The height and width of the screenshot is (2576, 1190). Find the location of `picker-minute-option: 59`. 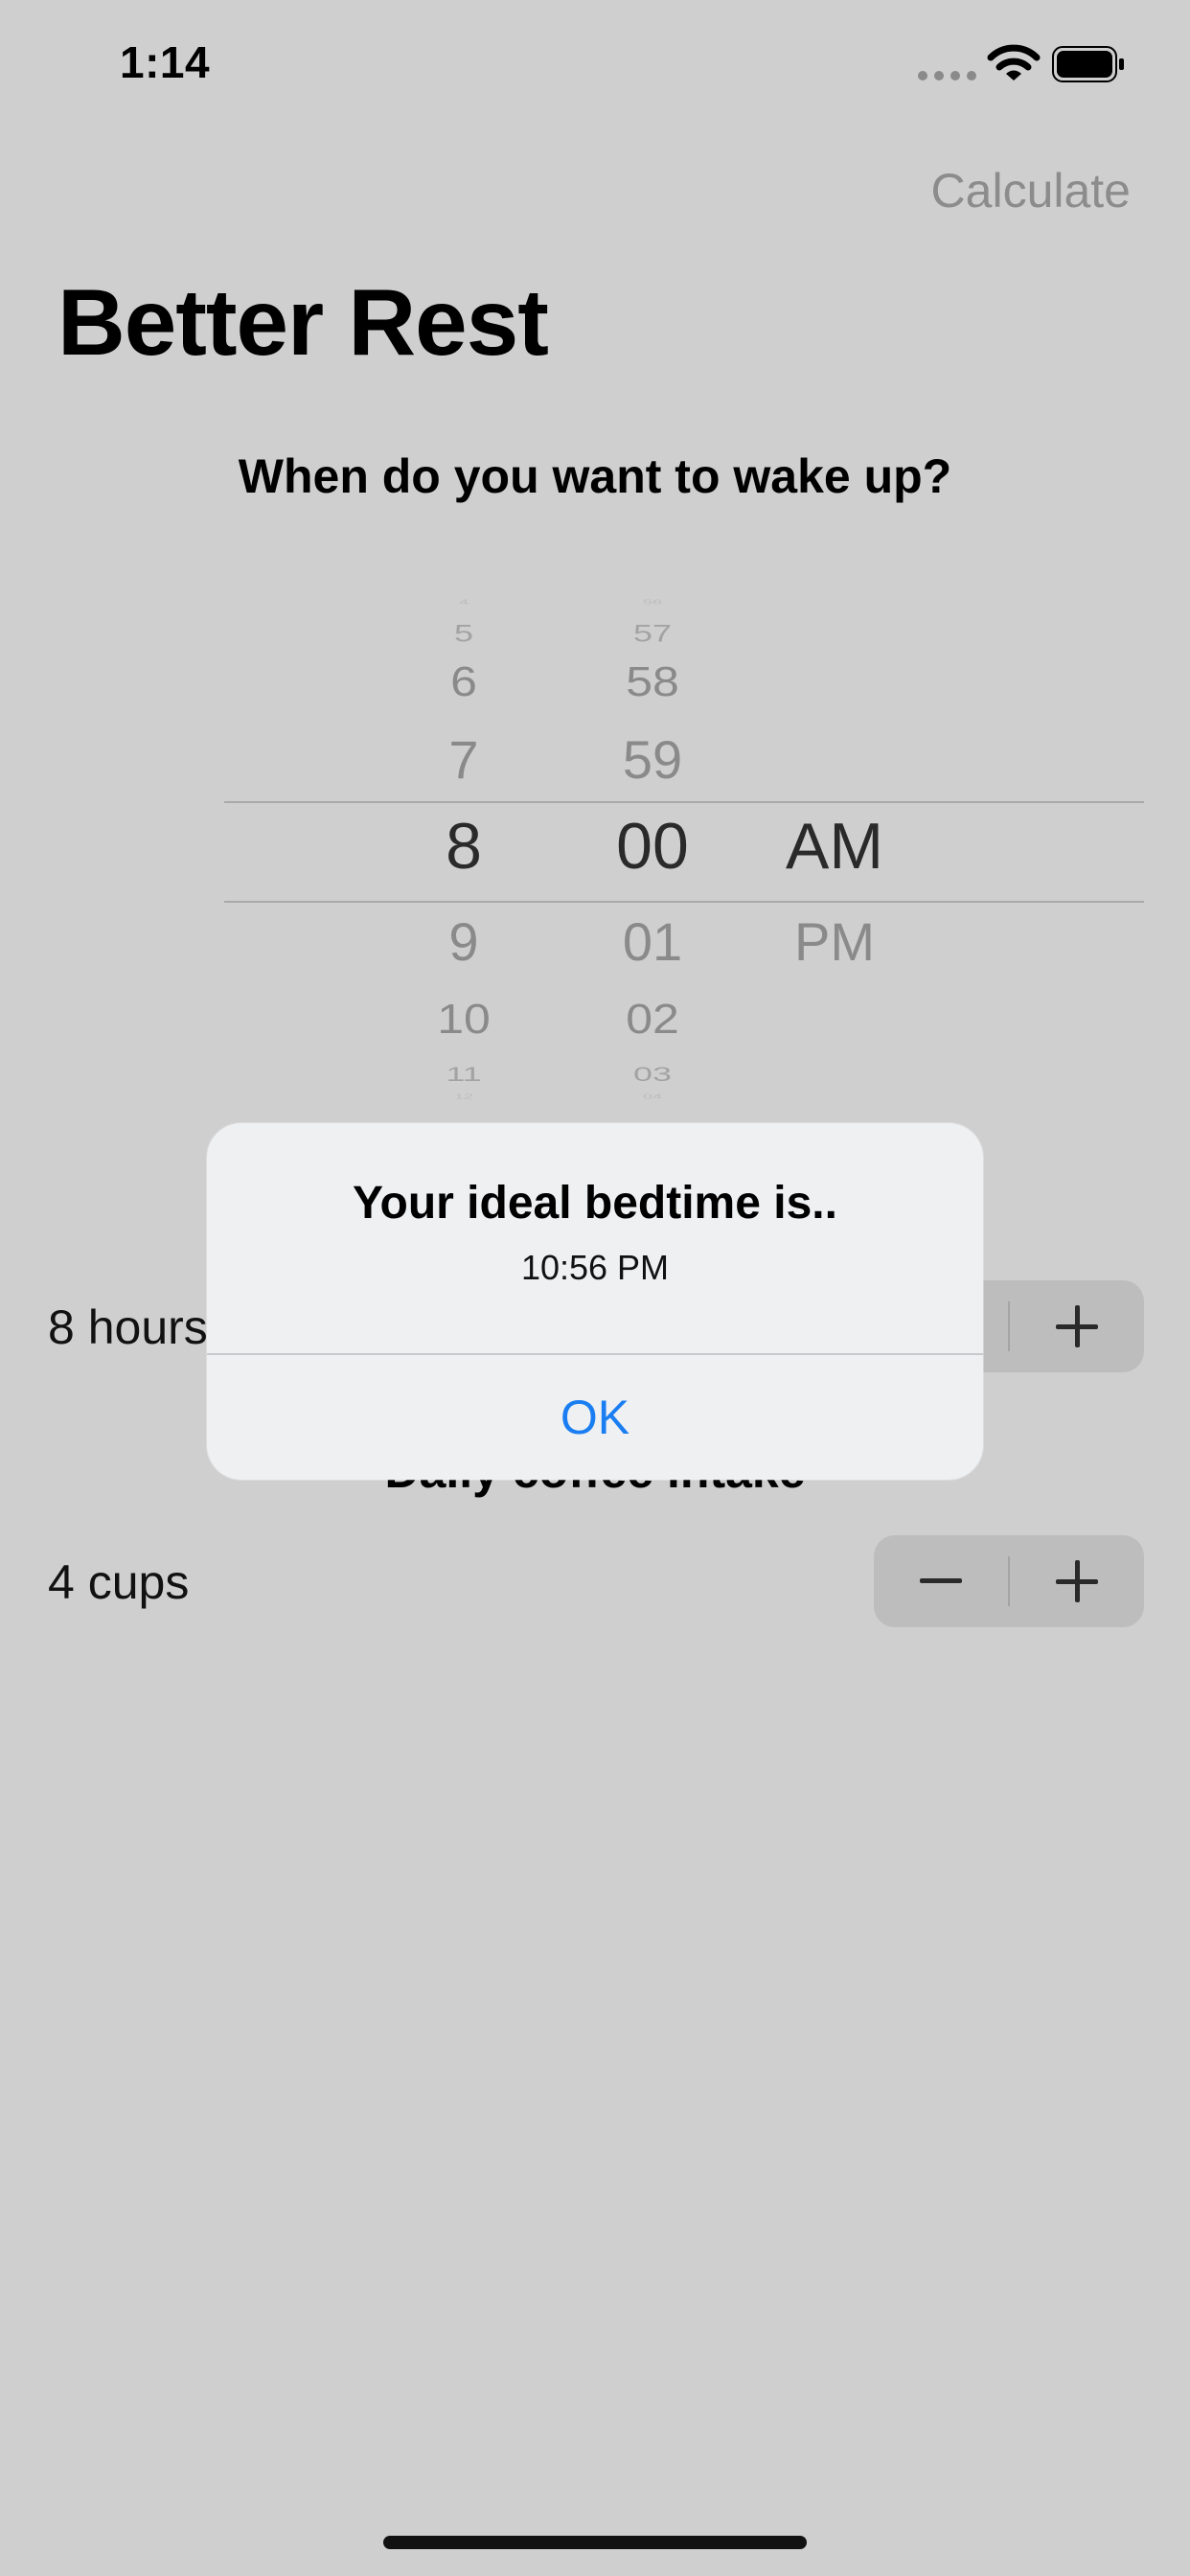

picker-minute-option: 59 is located at coordinates (653, 759).